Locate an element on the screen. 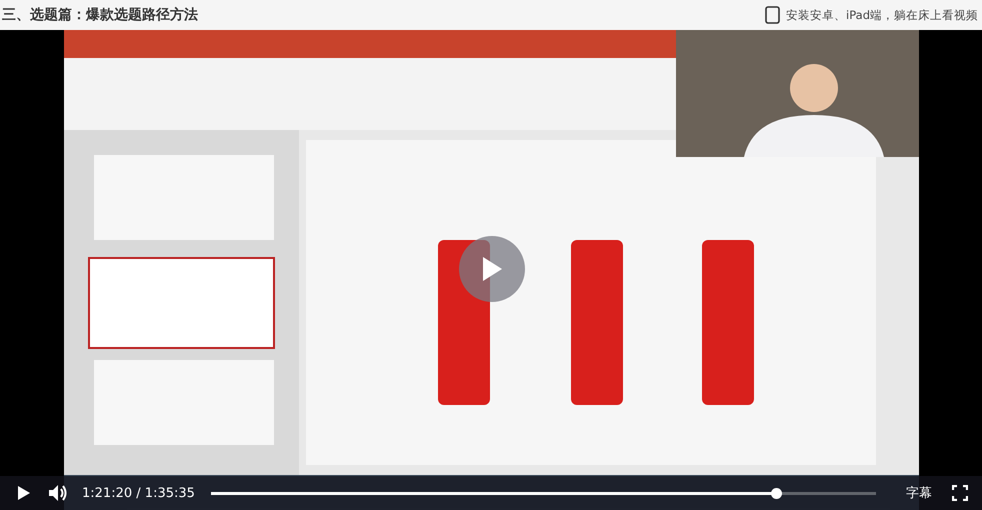 The height and width of the screenshot is (510, 982). progress-handle is located at coordinates (776, 493).